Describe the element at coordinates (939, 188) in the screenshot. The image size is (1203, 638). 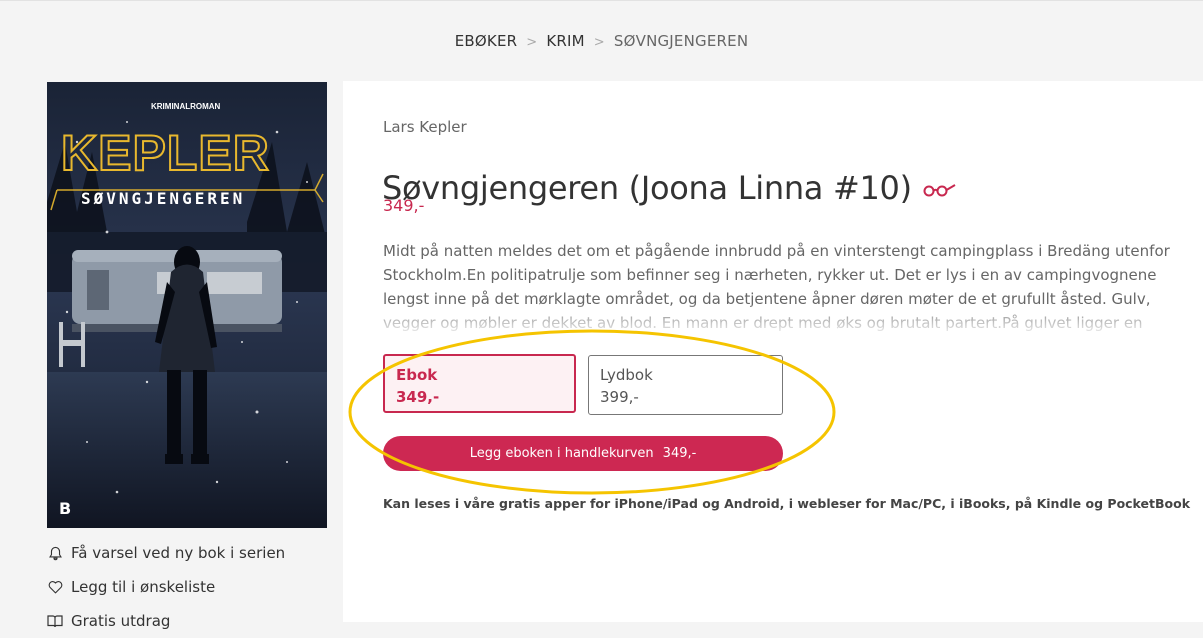
I see `glasses-icon` at that location.